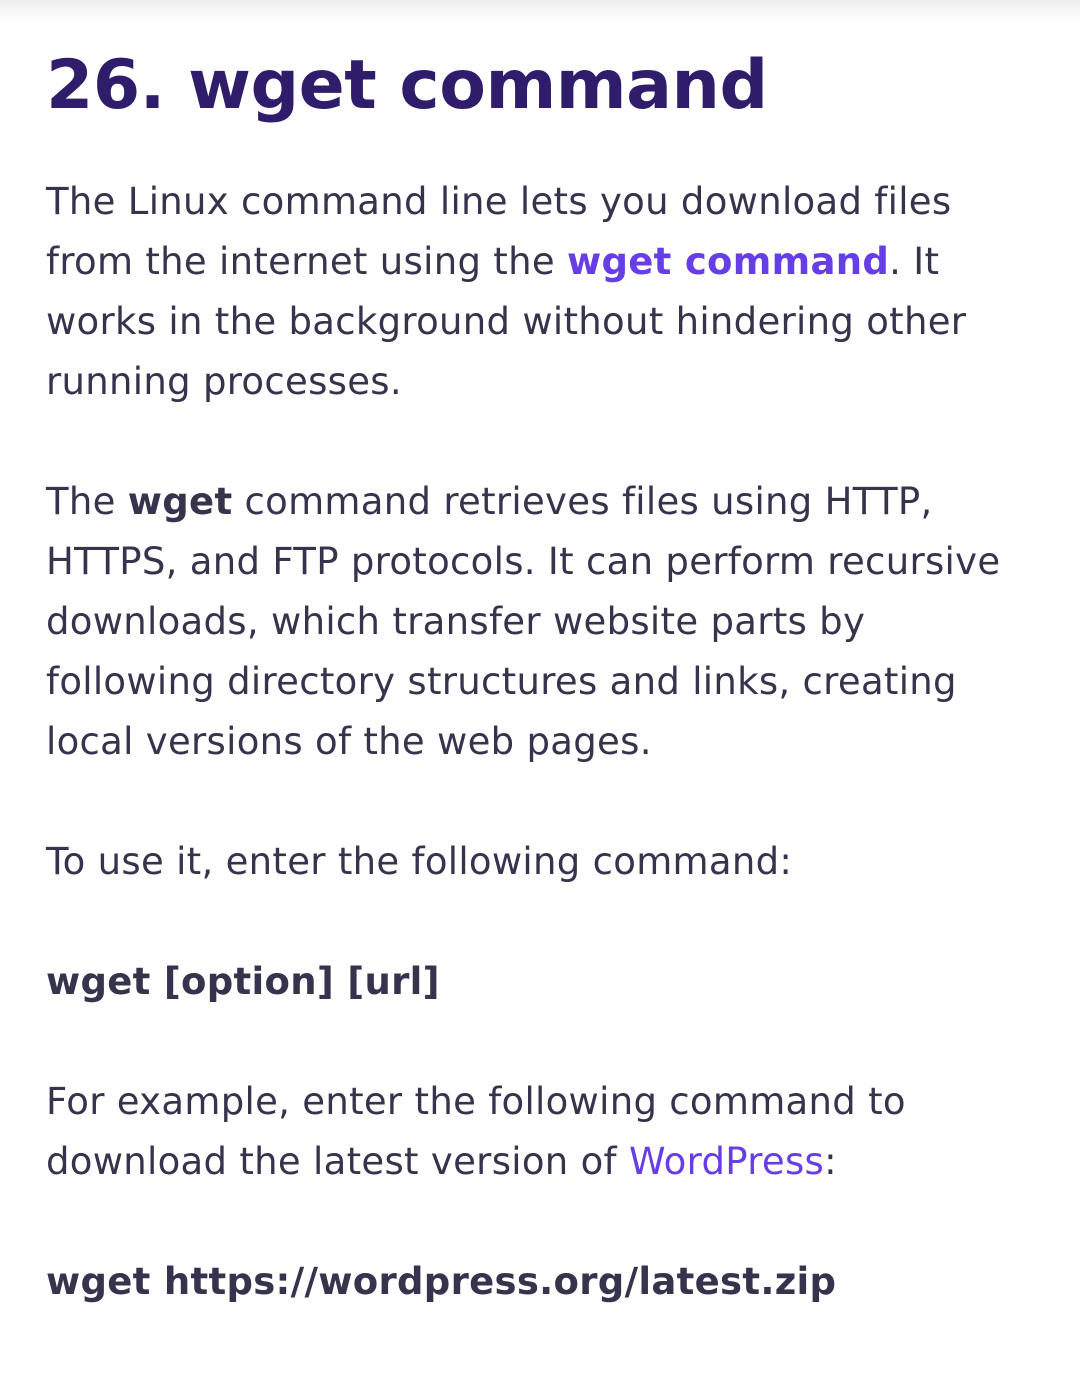 Image resolution: width=1080 pixels, height=1393 pixels. What do you see at coordinates (830, 1161) in the screenshot?
I see `example-text-end: :` at bounding box center [830, 1161].